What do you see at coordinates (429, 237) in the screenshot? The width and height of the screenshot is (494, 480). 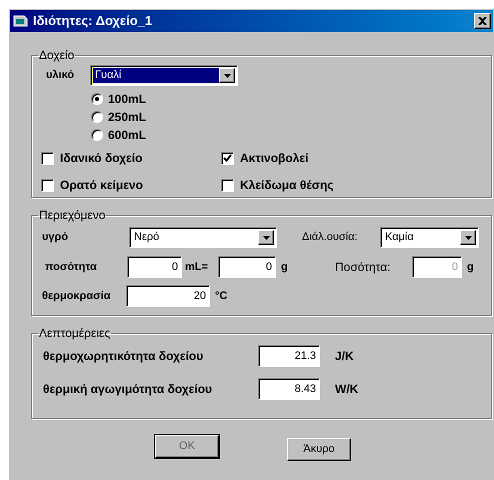 I see `dropdown: Καμία` at bounding box center [429, 237].